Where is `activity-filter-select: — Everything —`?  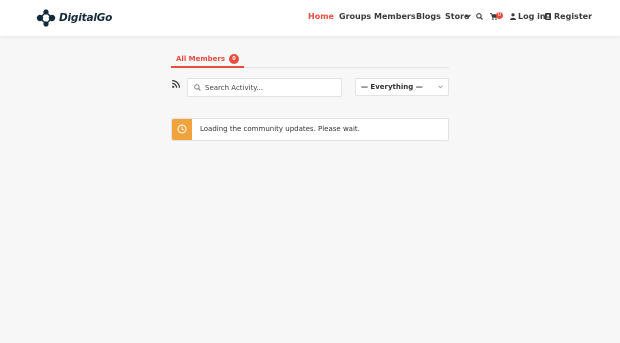 activity-filter-select: — Everything — is located at coordinates (402, 87).